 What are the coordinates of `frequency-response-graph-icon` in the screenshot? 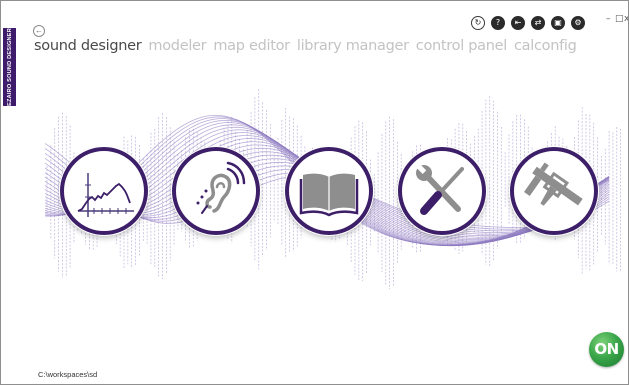 It's located at (105, 195).